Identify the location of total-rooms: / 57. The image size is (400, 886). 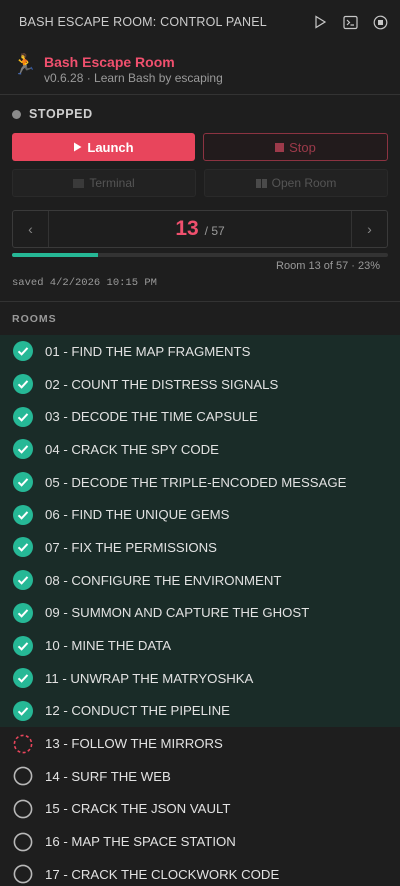
(214, 231).